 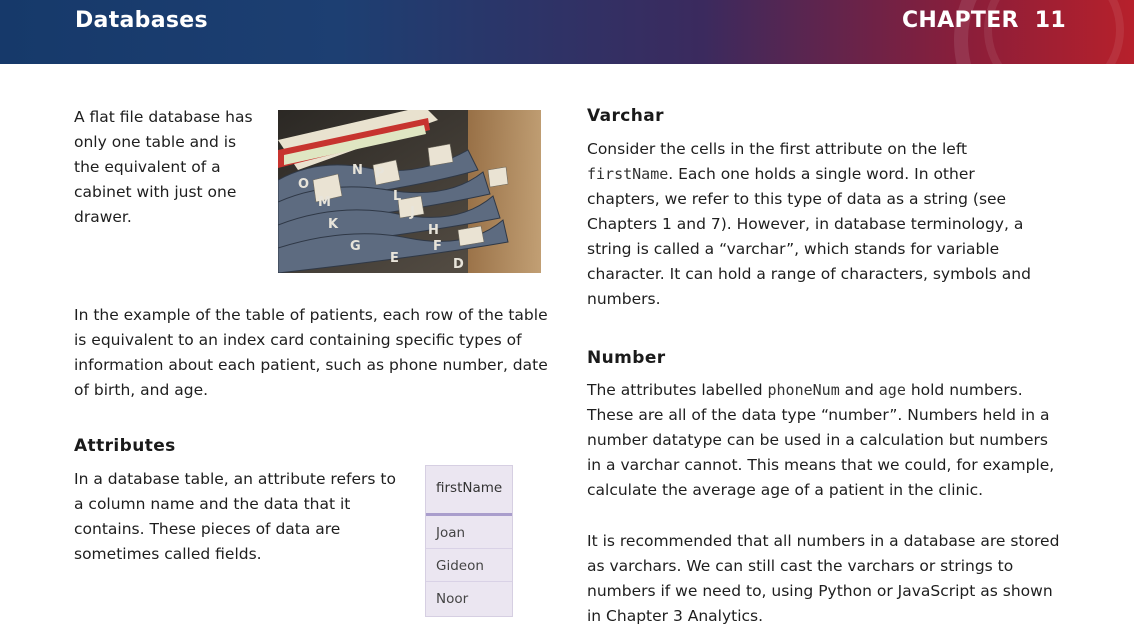 What do you see at coordinates (892, 390) in the screenshot?
I see `age-code: age` at bounding box center [892, 390].